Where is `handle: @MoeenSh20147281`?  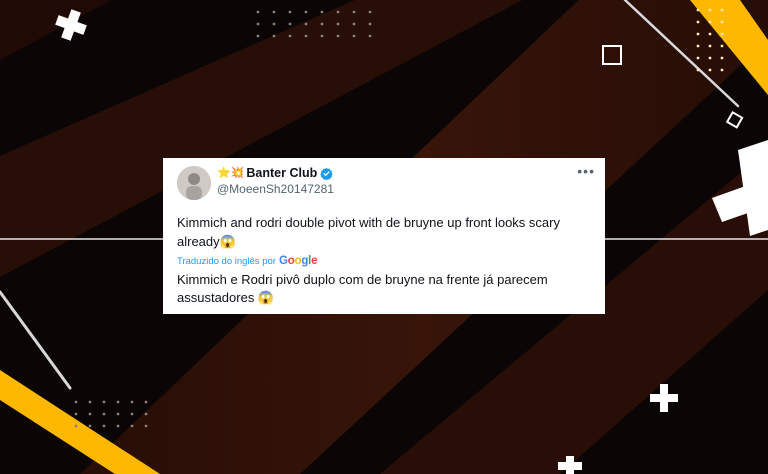 handle: @MoeenSh20147281 is located at coordinates (275, 189).